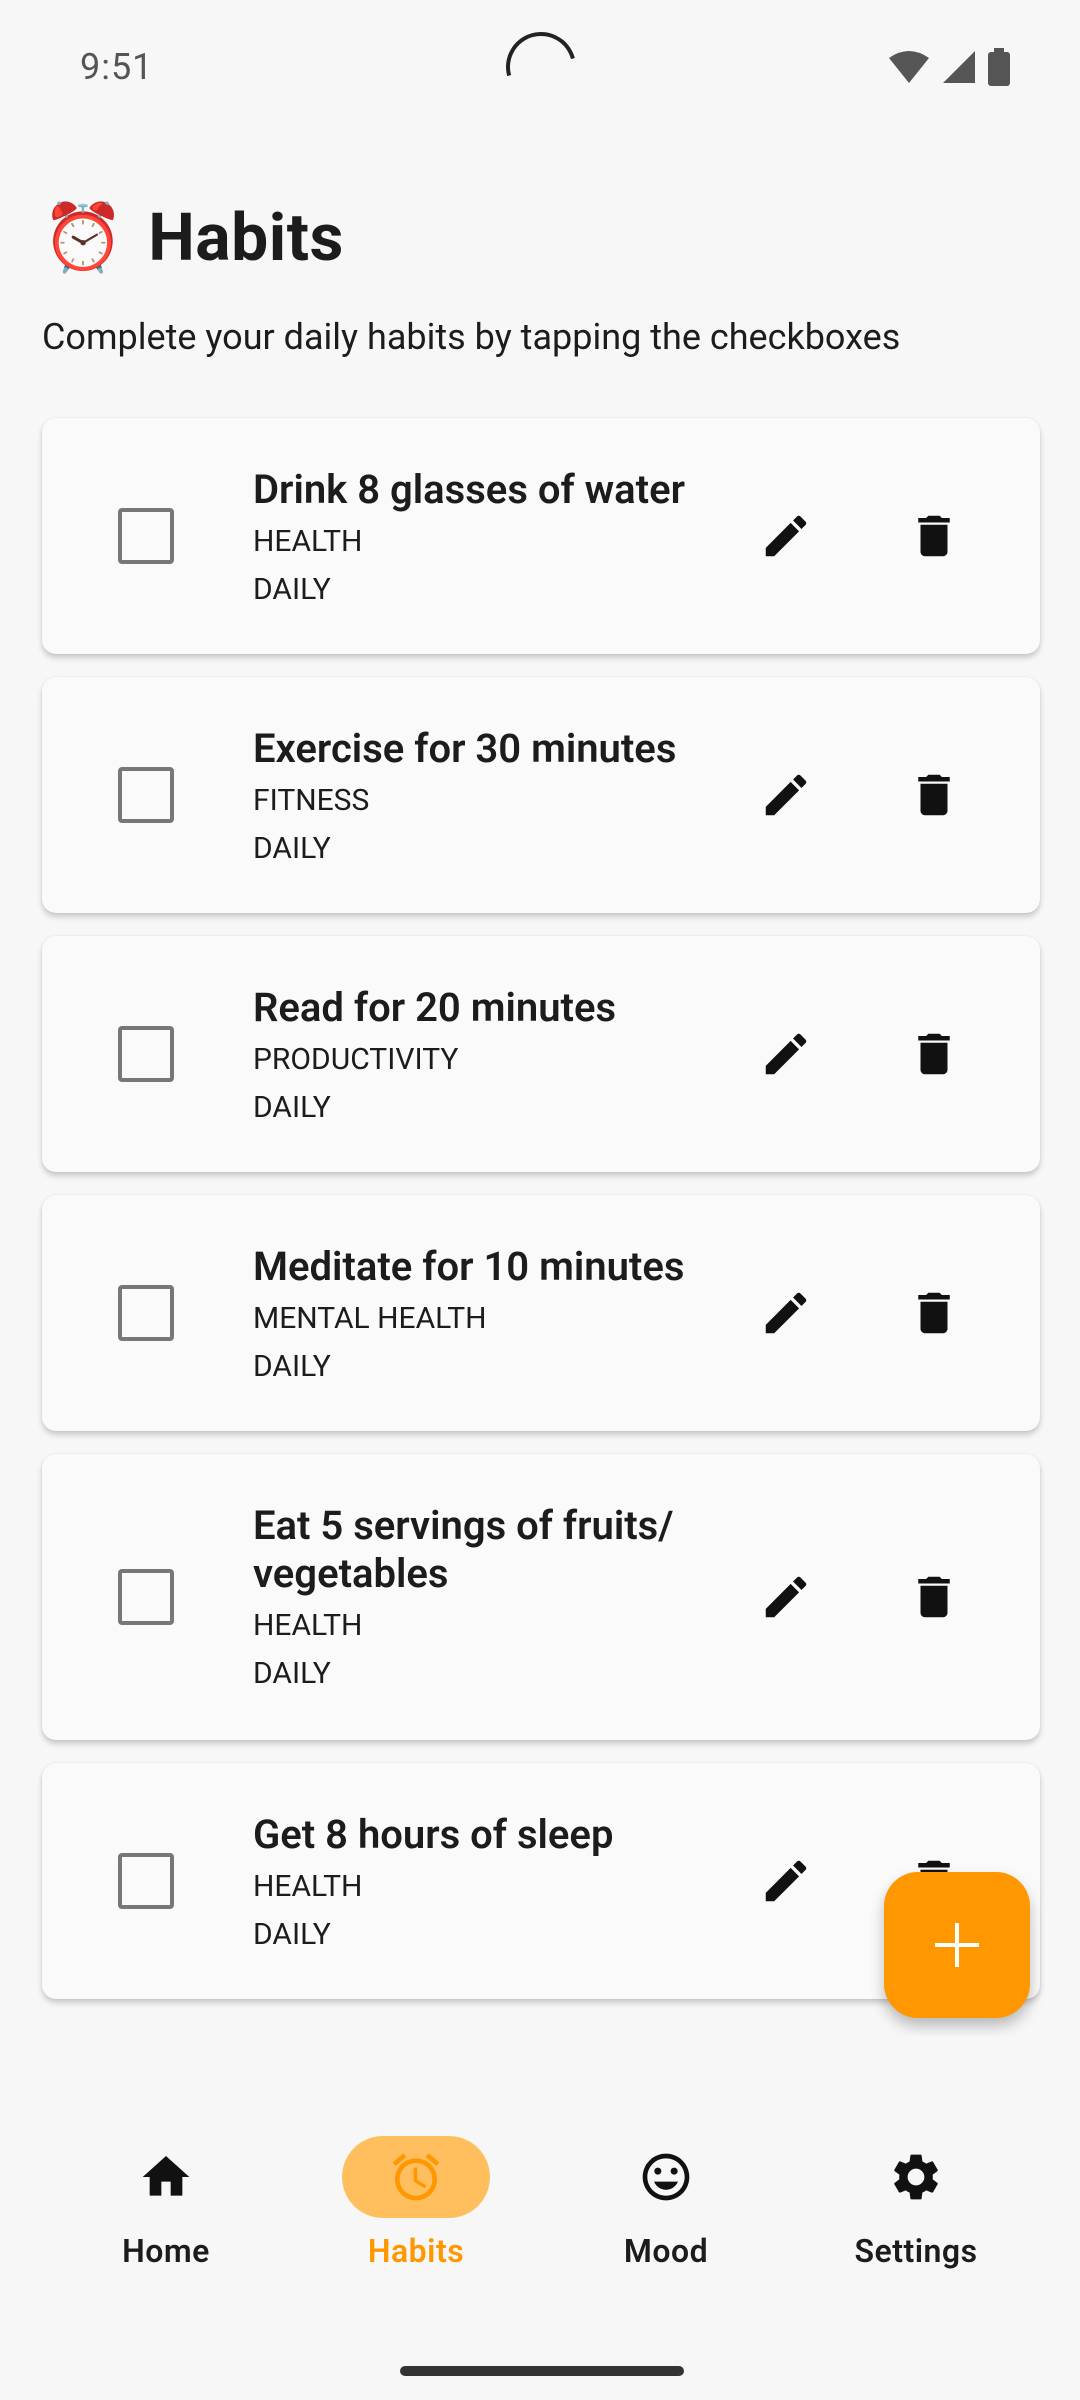 This screenshot has height=2400, width=1080. Describe the element at coordinates (246, 238) in the screenshot. I see `page-title: Habits` at that location.